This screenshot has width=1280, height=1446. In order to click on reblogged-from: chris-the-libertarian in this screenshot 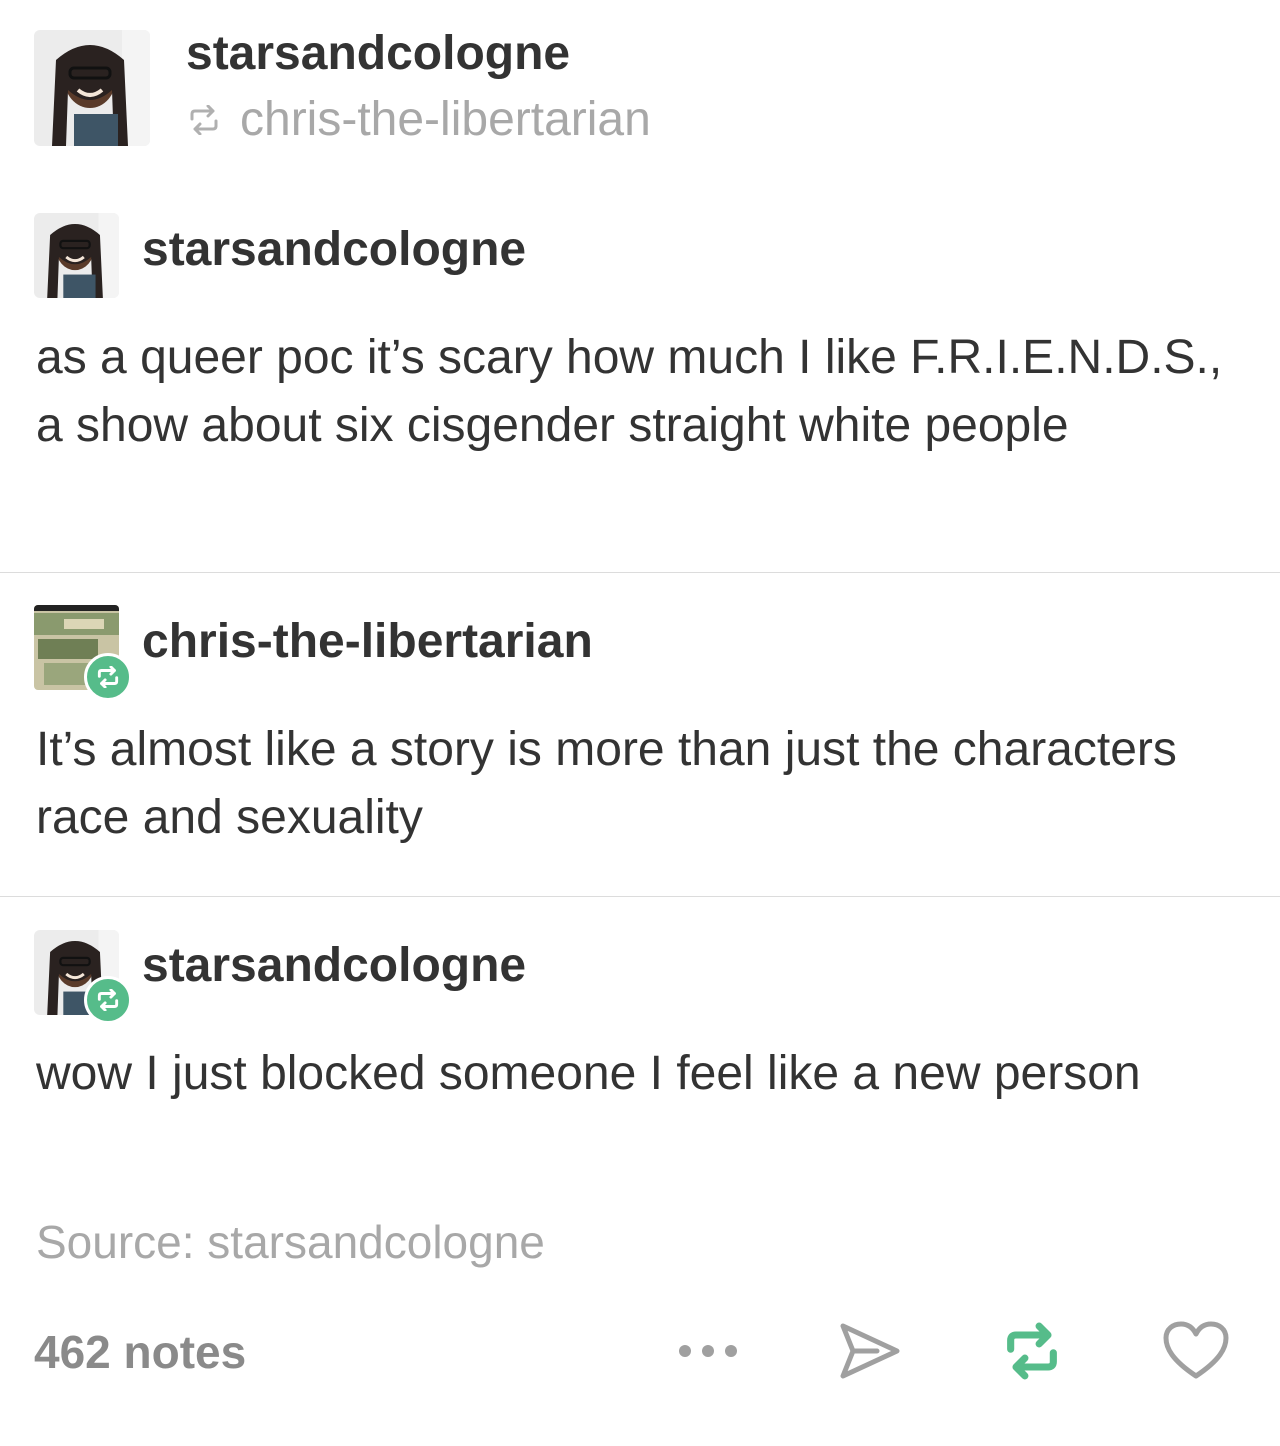, I will do `click(418, 120)`.